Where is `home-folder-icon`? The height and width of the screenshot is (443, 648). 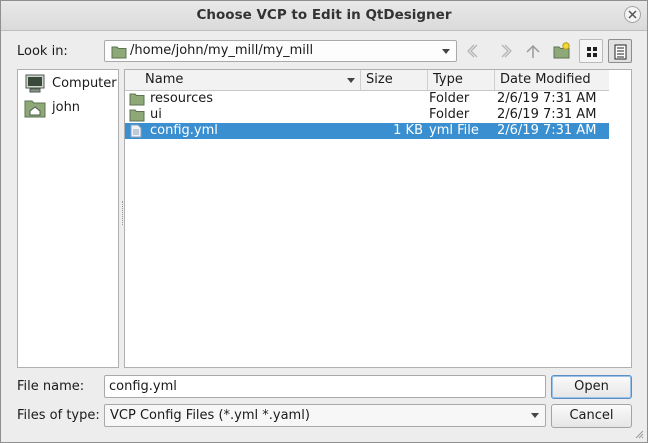 home-folder-icon is located at coordinates (35, 109).